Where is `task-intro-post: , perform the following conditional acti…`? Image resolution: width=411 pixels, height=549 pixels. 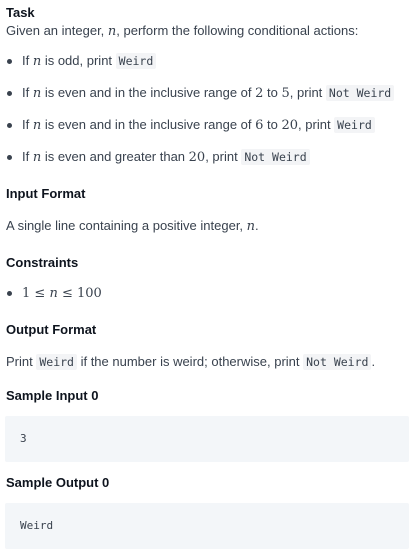
task-intro-post: , perform the following conditional acti… is located at coordinates (237, 30).